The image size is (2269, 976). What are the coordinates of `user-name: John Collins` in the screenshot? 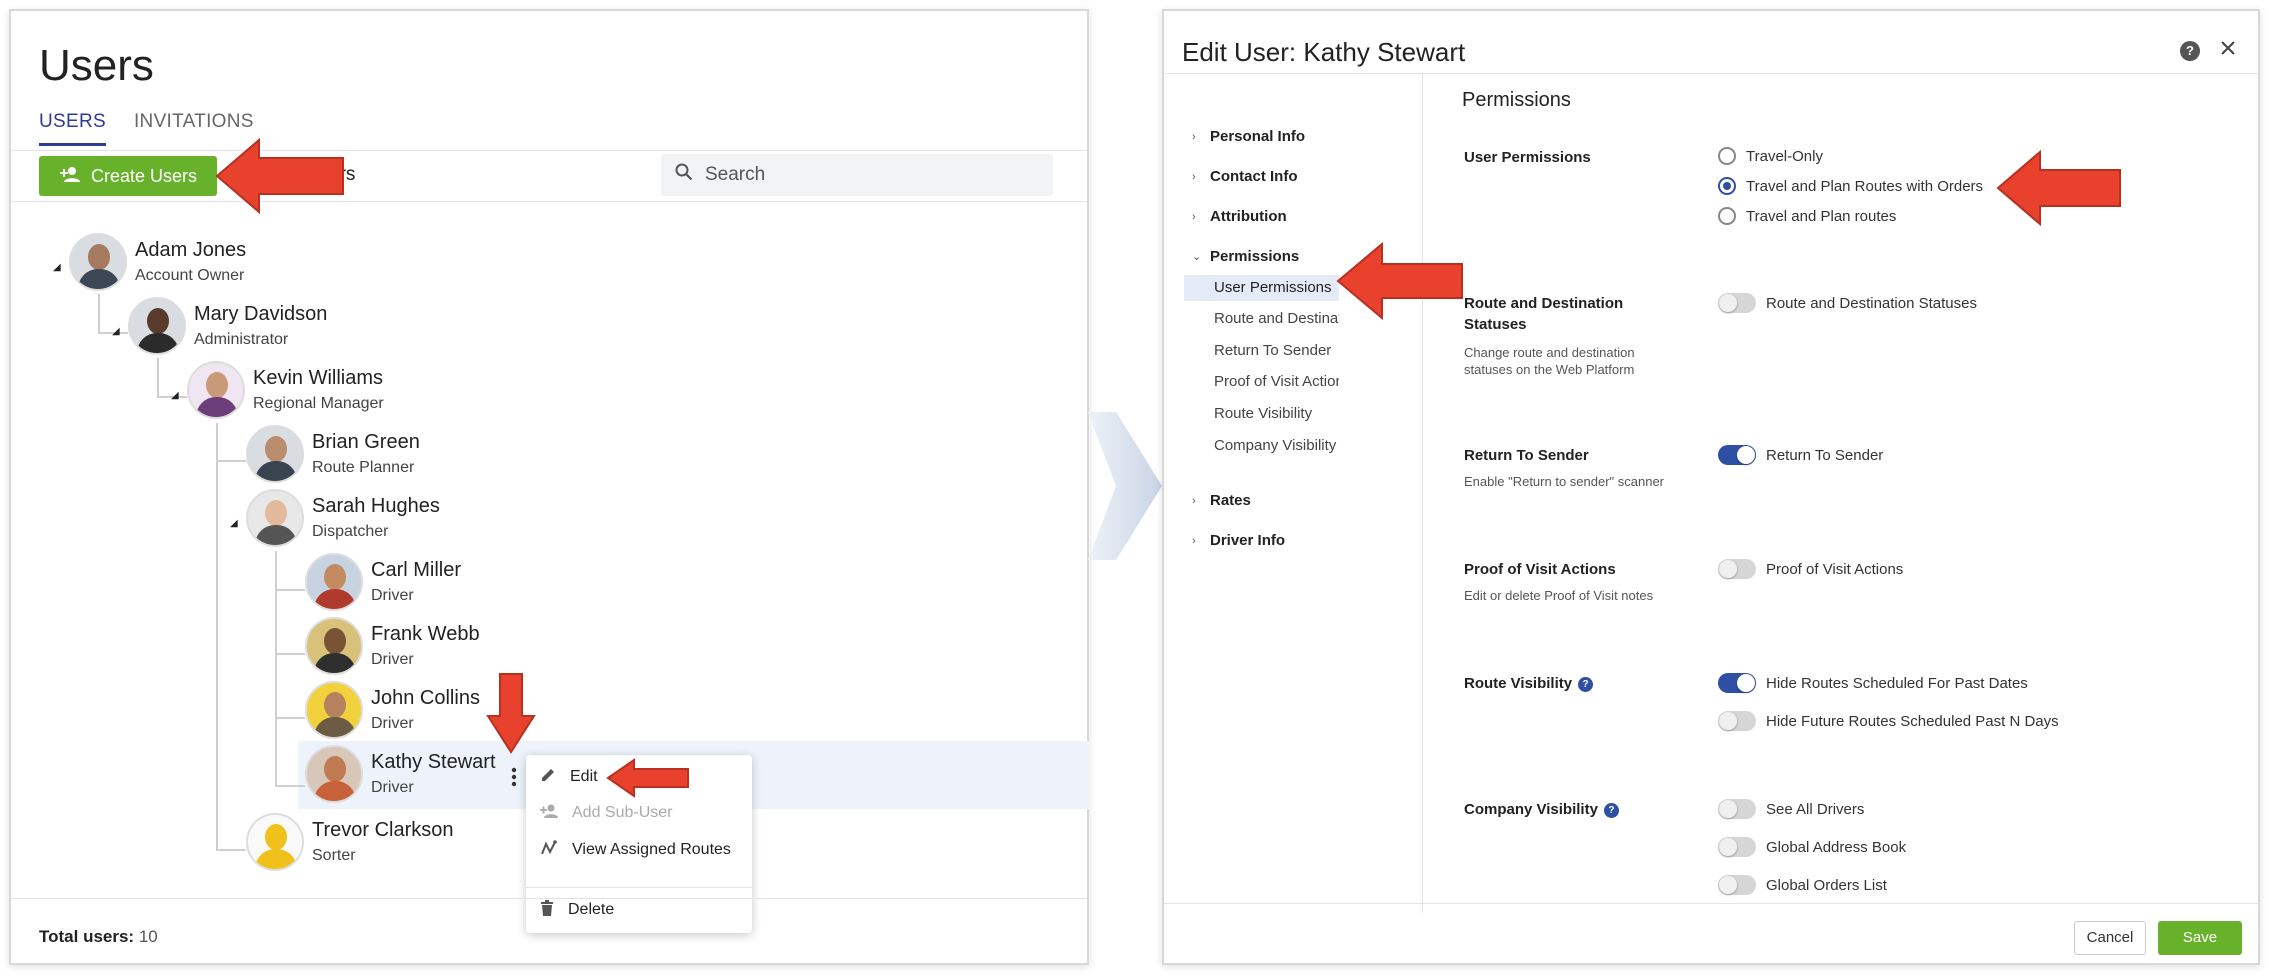 It's located at (425, 698).